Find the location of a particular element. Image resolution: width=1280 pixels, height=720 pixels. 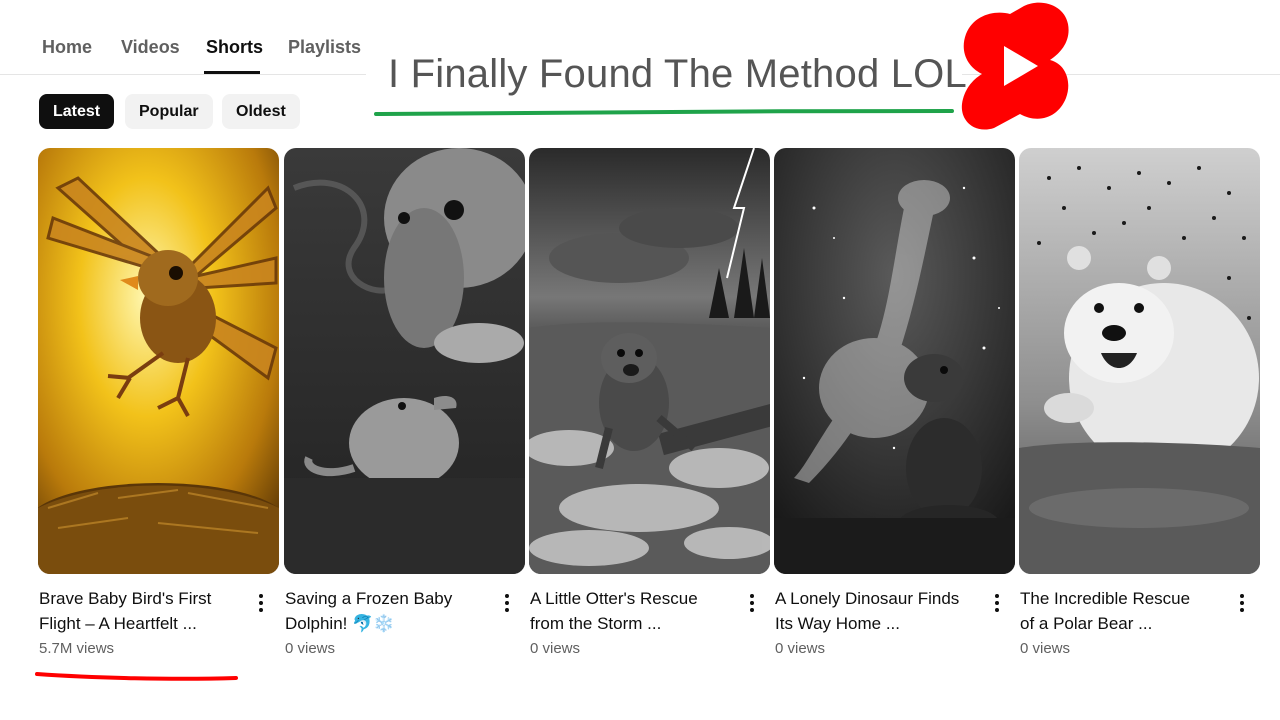

short-title-line-1: Saving a Frozen Baby is located at coordinates (369, 598).